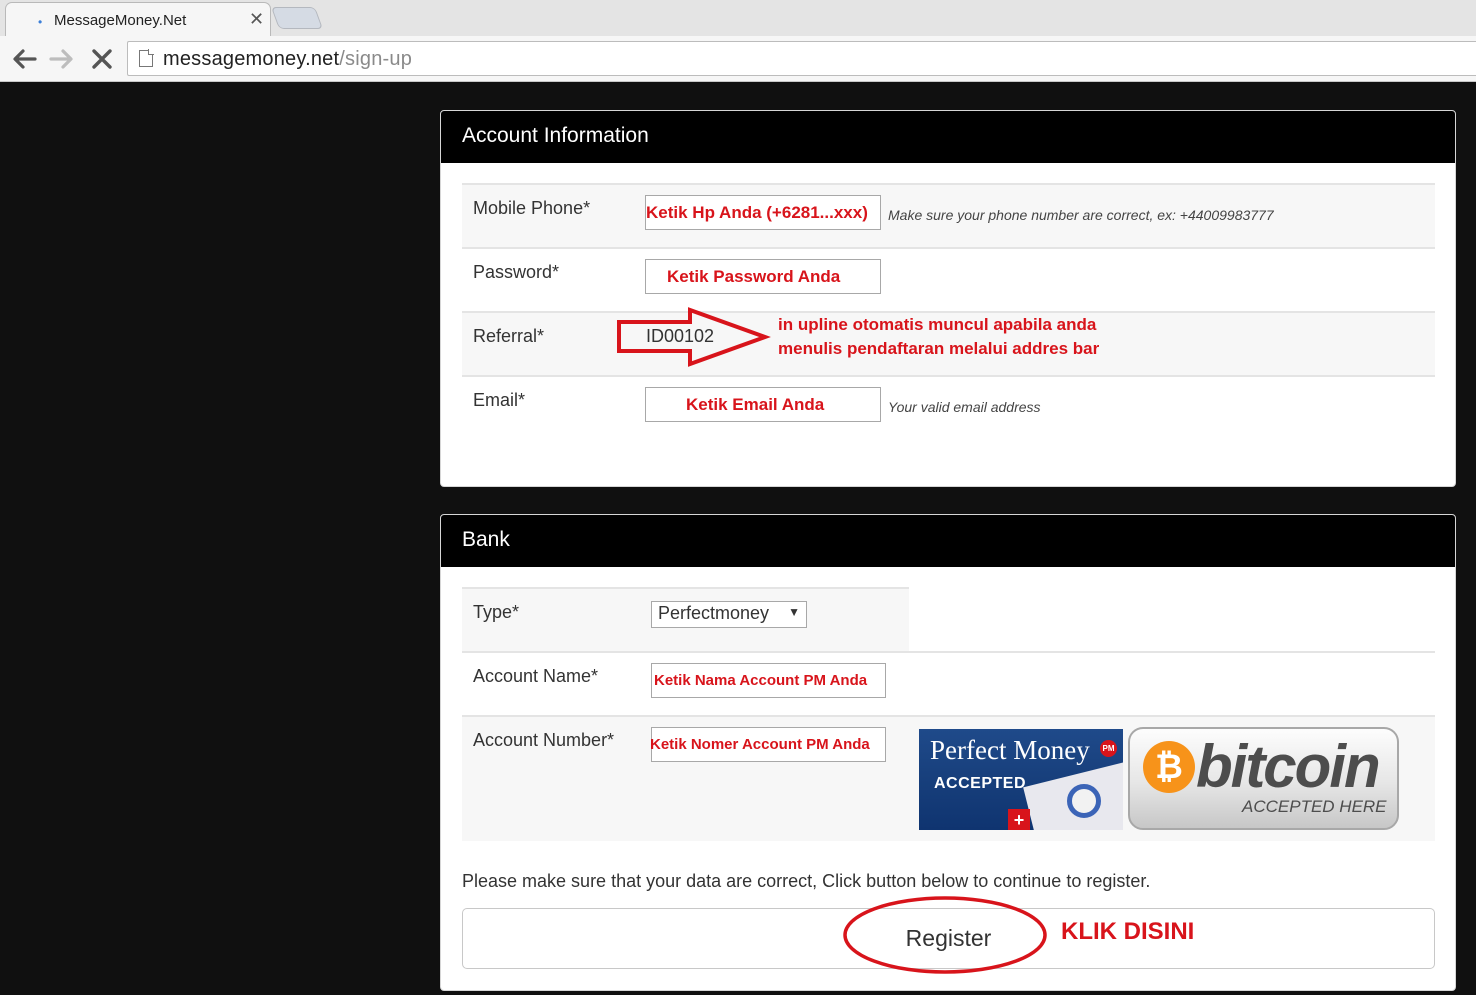  What do you see at coordinates (1128, 931) in the screenshot?
I see `register-note: KLIK DISINI` at bounding box center [1128, 931].